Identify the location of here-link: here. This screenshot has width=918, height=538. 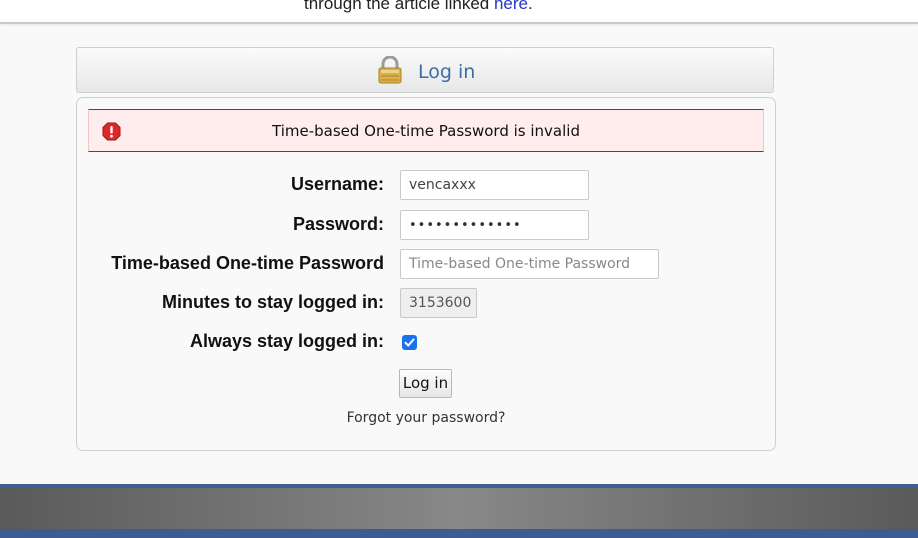
(511, 6).